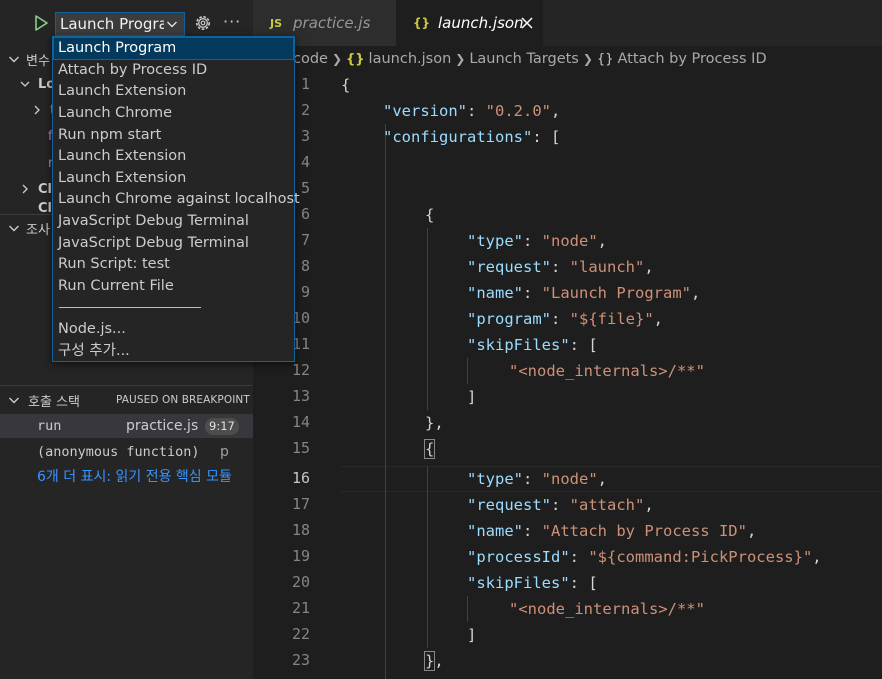 The width and height of the screenshot is (882, 679). I want to click on show-more-frames-link: 6개 더 표시: 읽기 전용 핵심 모듈, so click(134, 476).